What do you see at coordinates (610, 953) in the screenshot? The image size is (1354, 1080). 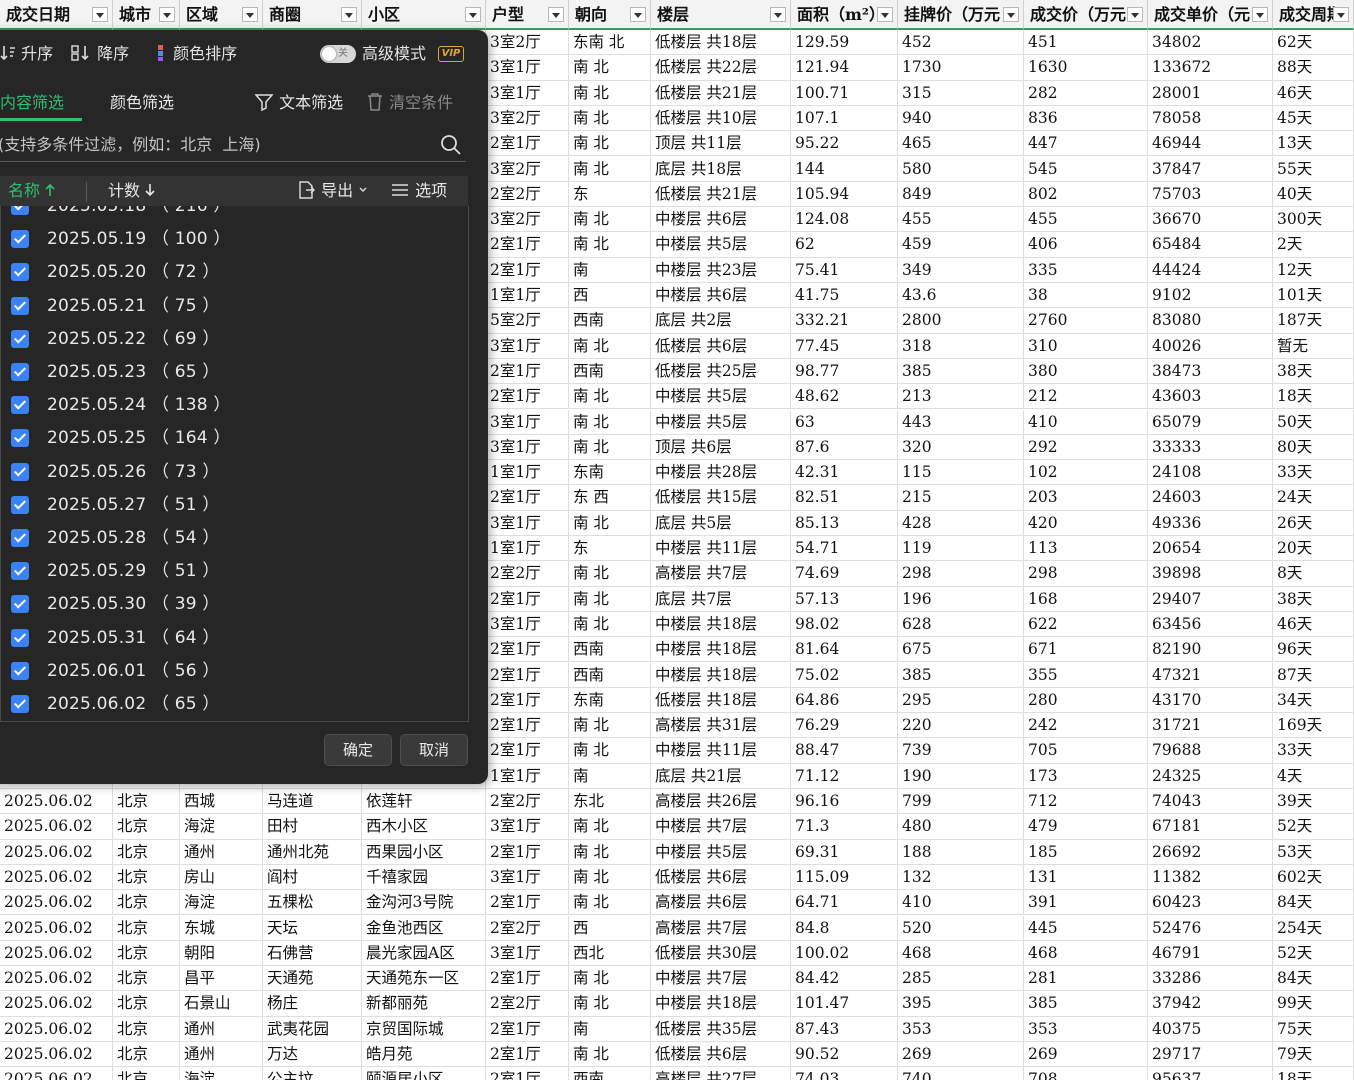 I see `cell-orientation: 西北` at bounding box center [610, 953].